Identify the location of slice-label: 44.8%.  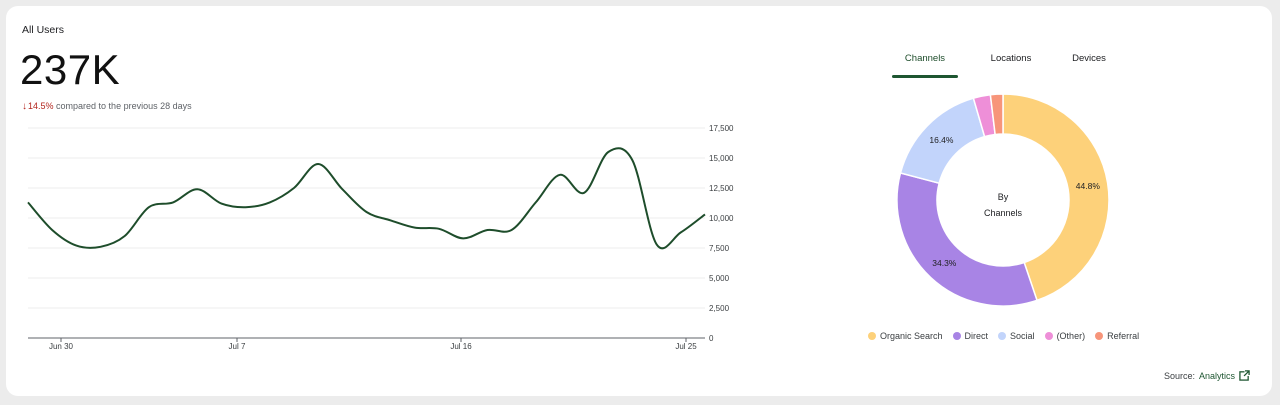
(1088, 186).